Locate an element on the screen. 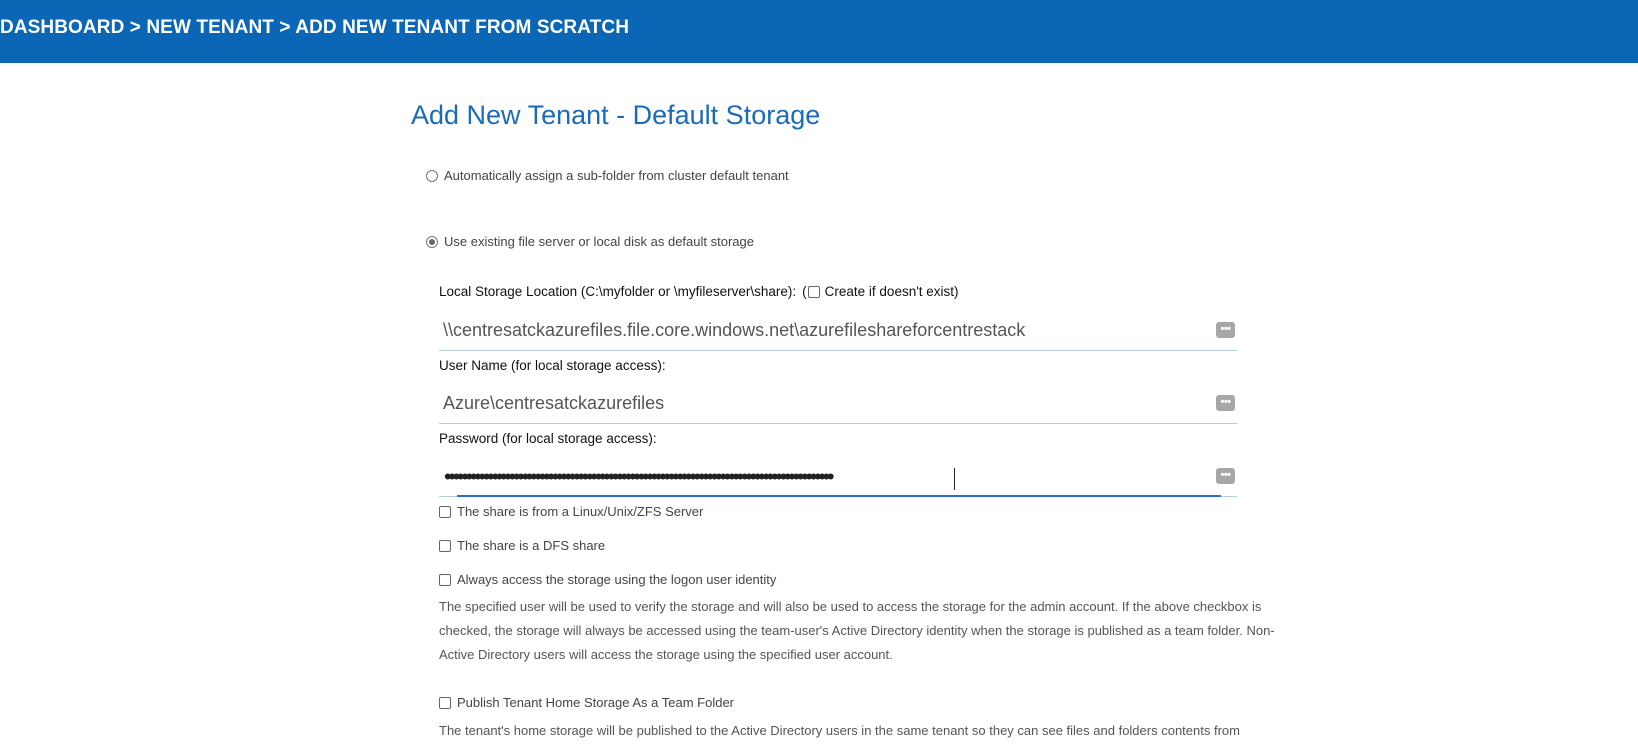  radio-use-existing-button is located at coordinates (432, 241).